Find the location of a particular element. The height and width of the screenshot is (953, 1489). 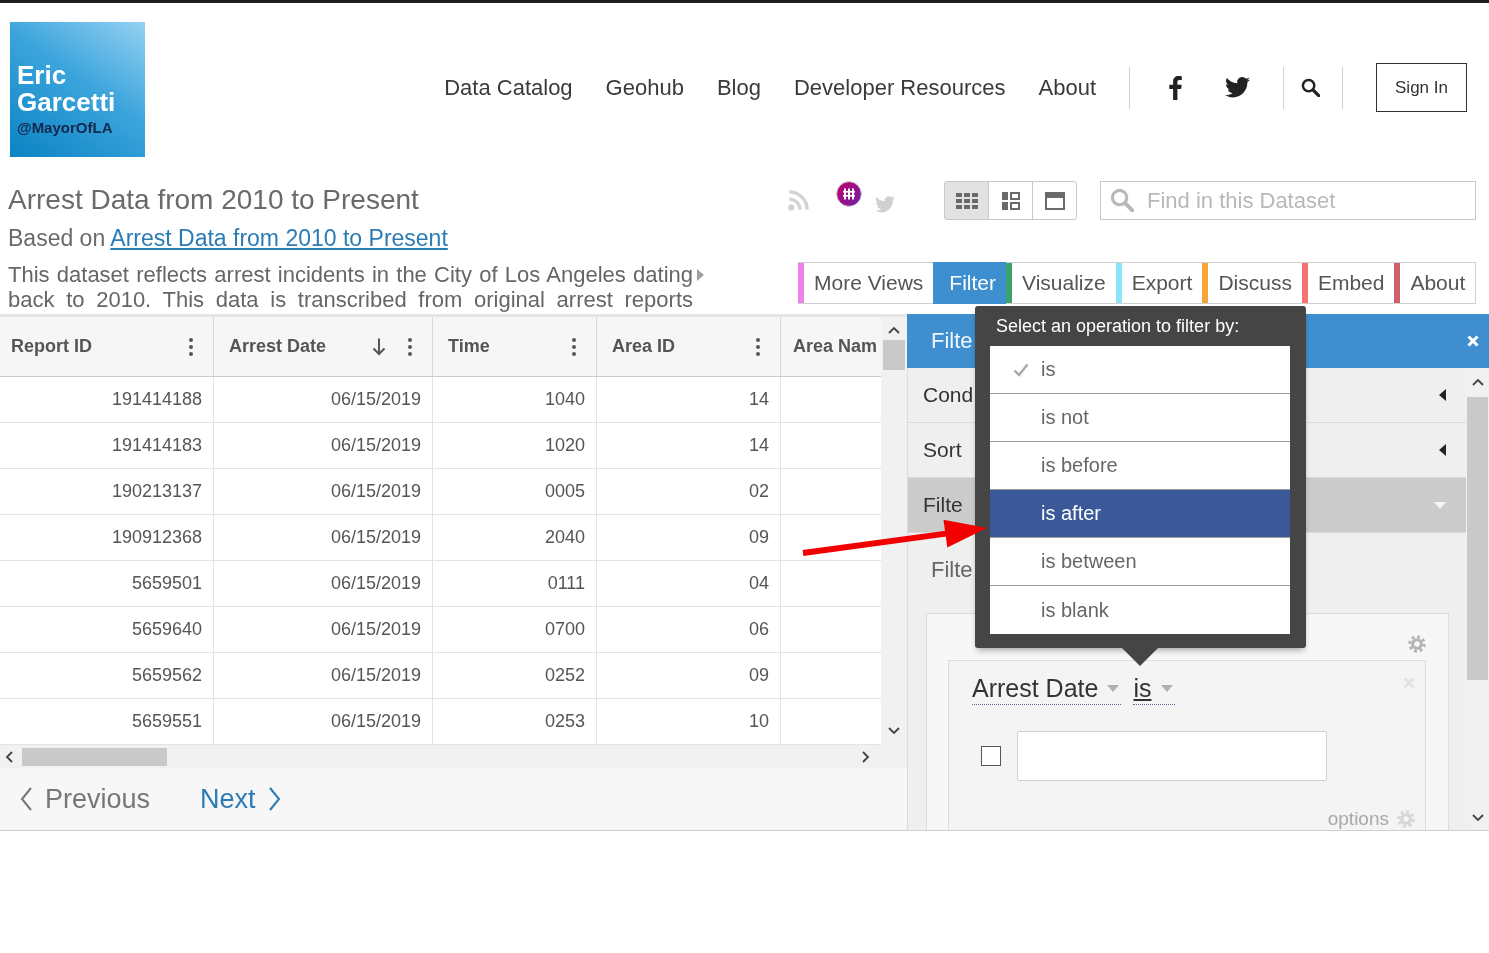

column-header: Area ID is located at coordinates (689, 346).